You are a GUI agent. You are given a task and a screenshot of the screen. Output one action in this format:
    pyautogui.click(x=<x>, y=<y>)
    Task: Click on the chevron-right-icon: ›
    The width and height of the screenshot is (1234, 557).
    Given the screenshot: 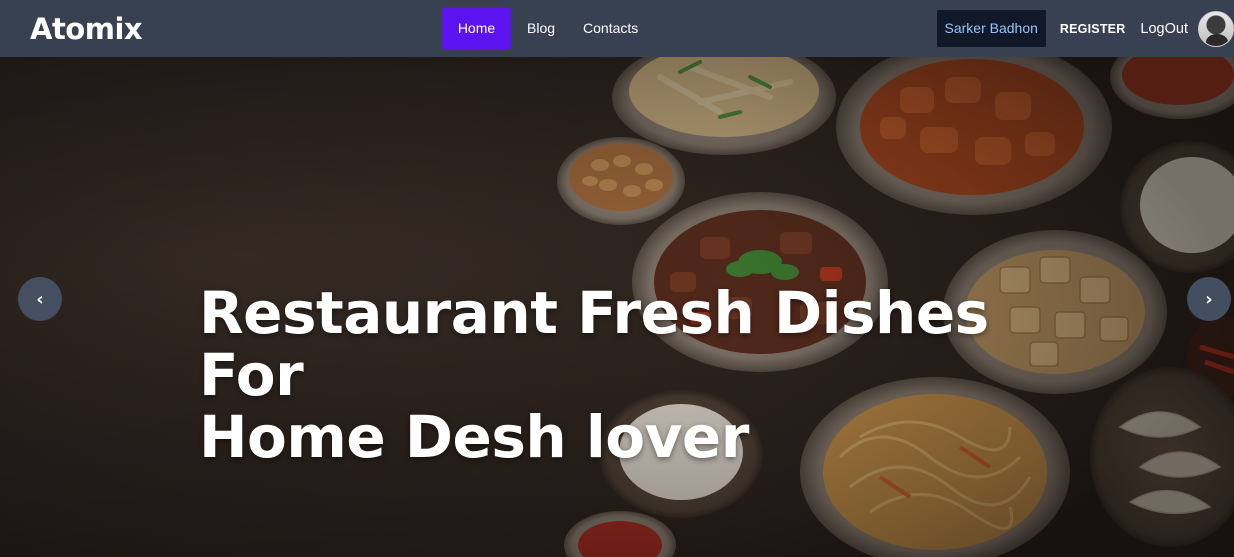 What is the action you would take?
    pyautogui.click(x=1209, y=299)
    